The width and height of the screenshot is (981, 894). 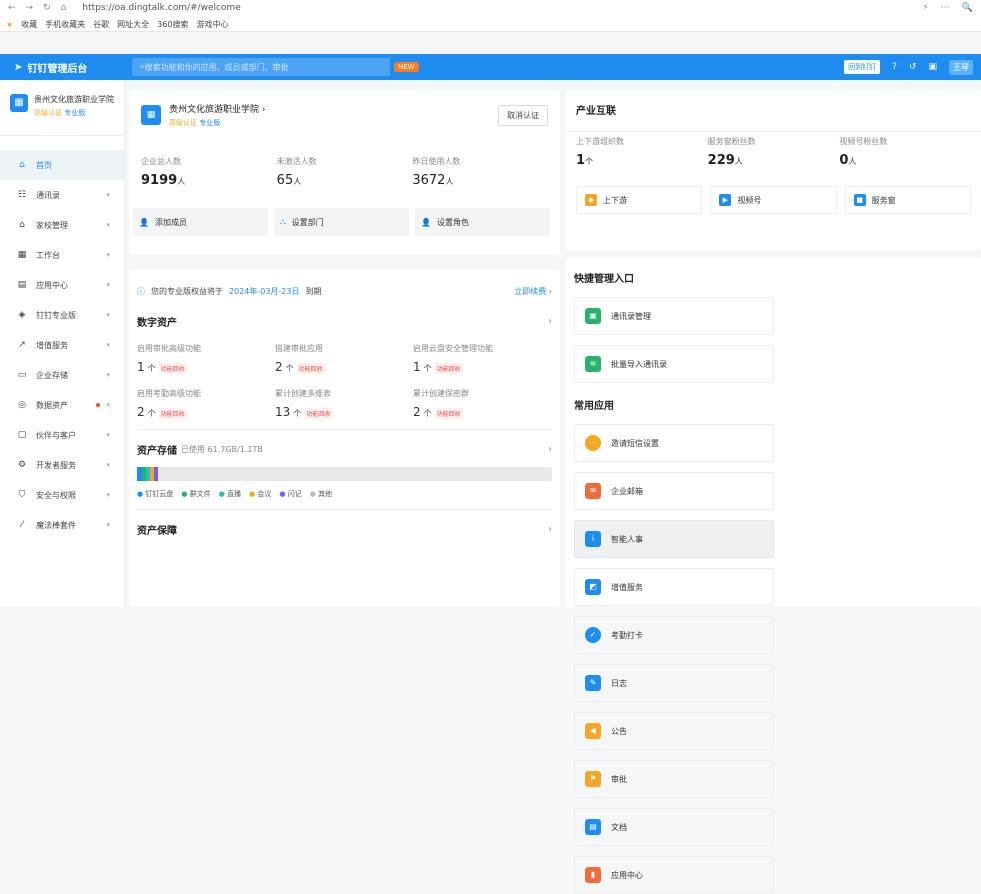 What do you see at coordinates (62, 315) in the screenshot?
I see `sidebar-item-pro: ◈ 钉钉专业版 ▾` at bounding box center [62, 315].